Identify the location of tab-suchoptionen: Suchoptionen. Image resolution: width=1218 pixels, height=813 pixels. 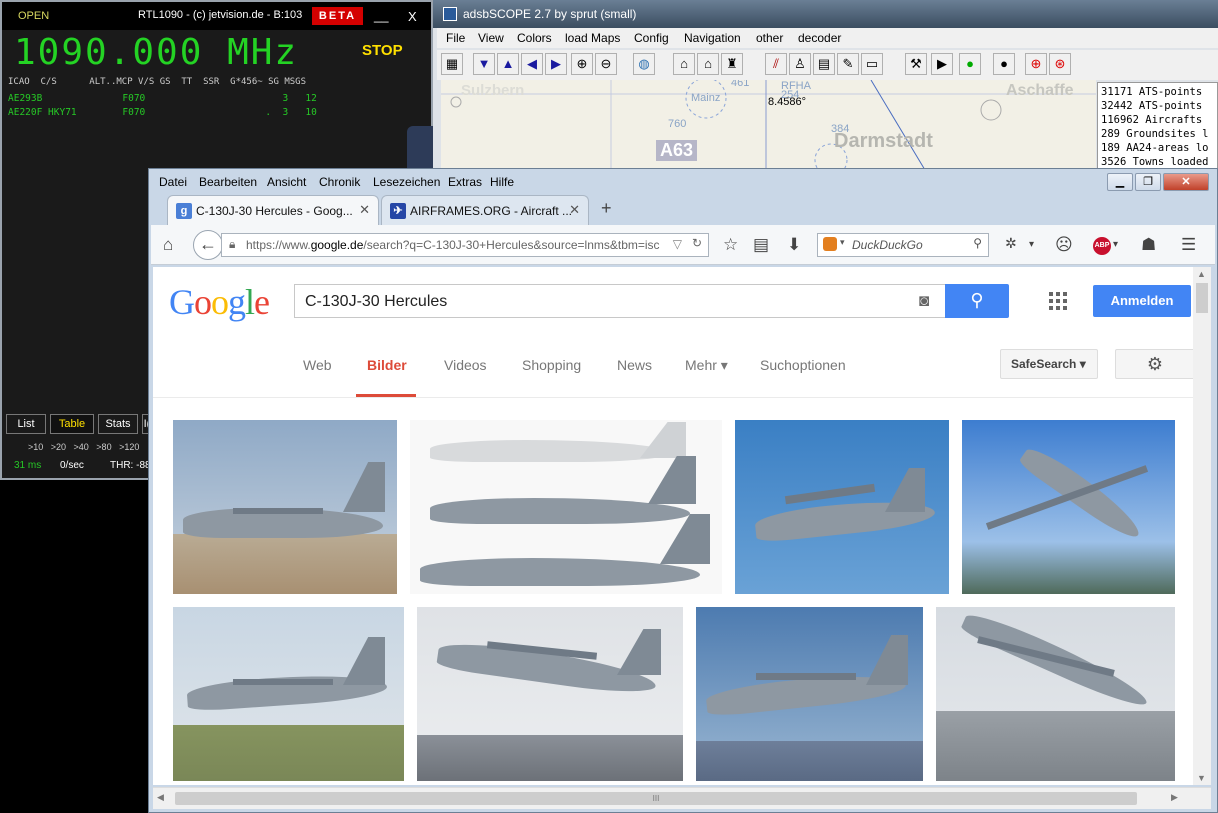
(803, 365).